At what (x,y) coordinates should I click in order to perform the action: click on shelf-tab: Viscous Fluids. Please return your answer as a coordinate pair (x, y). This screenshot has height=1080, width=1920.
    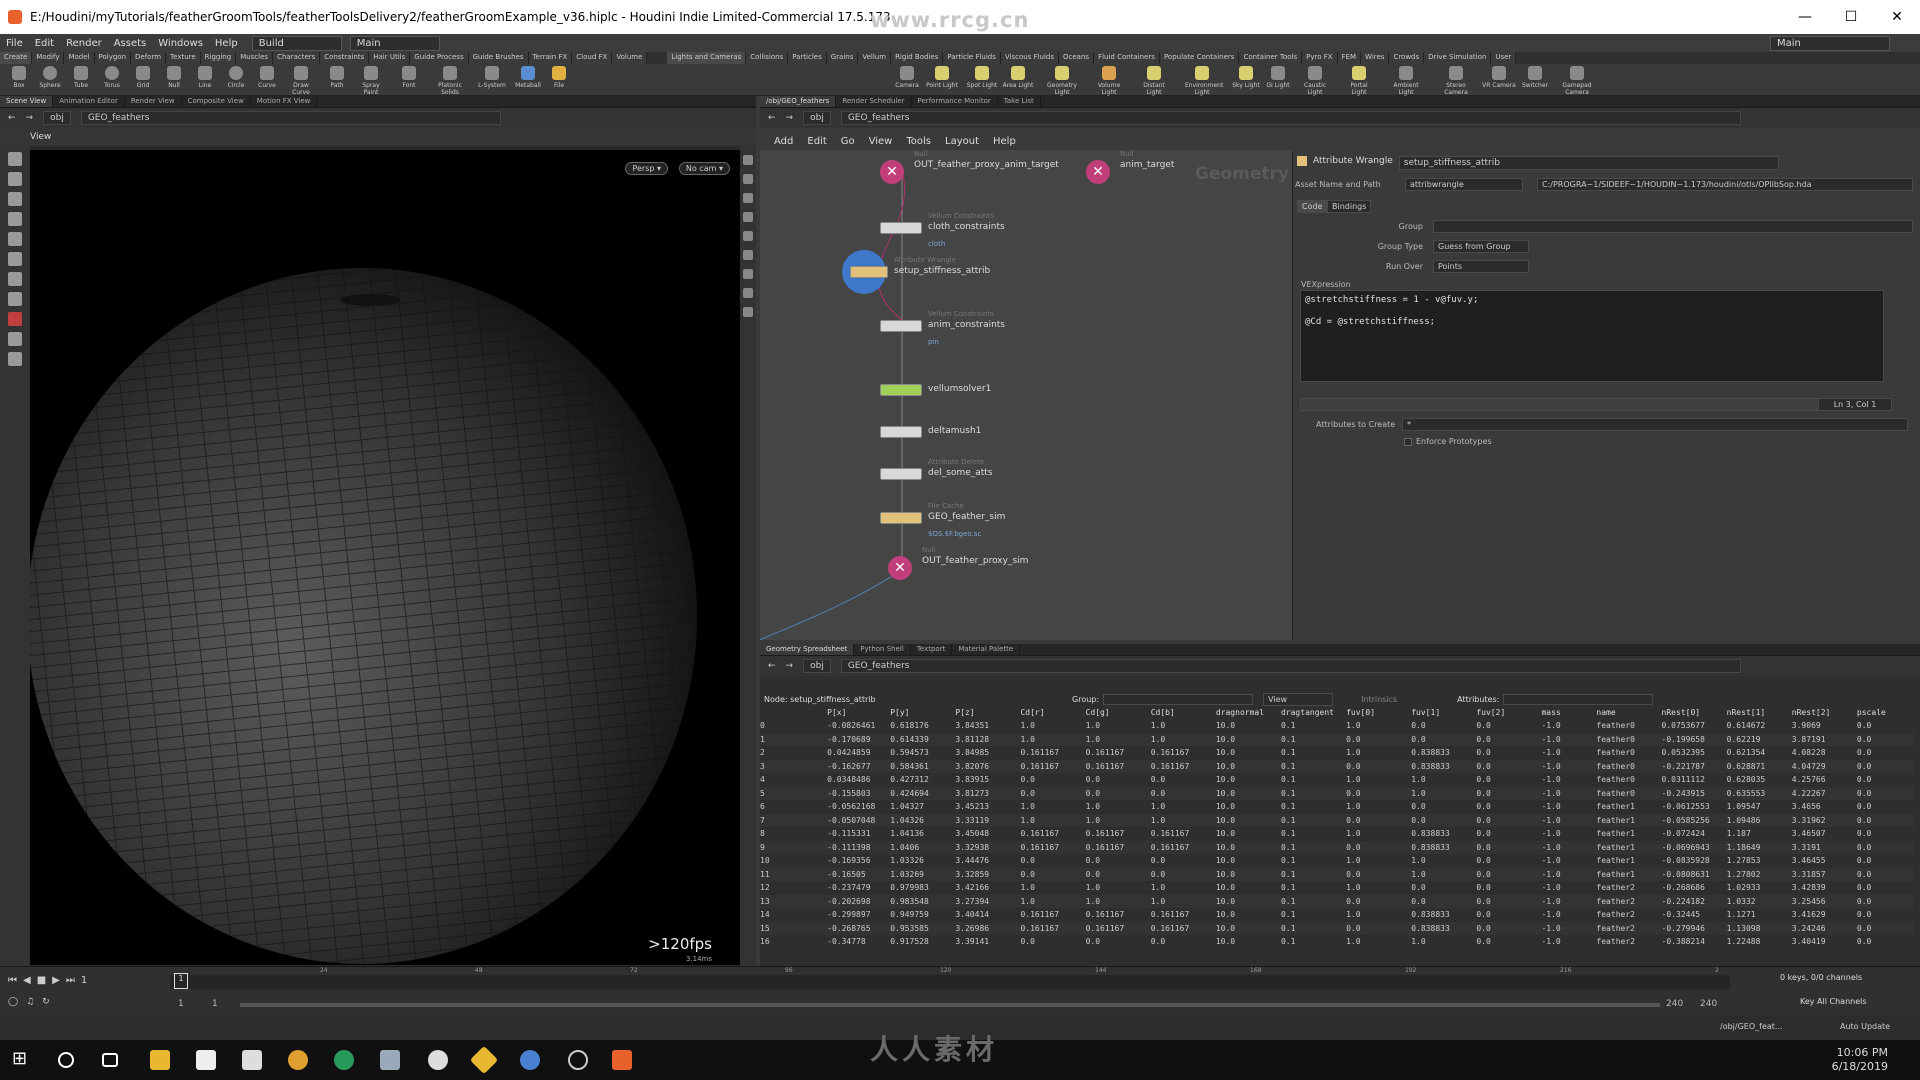
    Looking at the image, I should click on (1030, 58).